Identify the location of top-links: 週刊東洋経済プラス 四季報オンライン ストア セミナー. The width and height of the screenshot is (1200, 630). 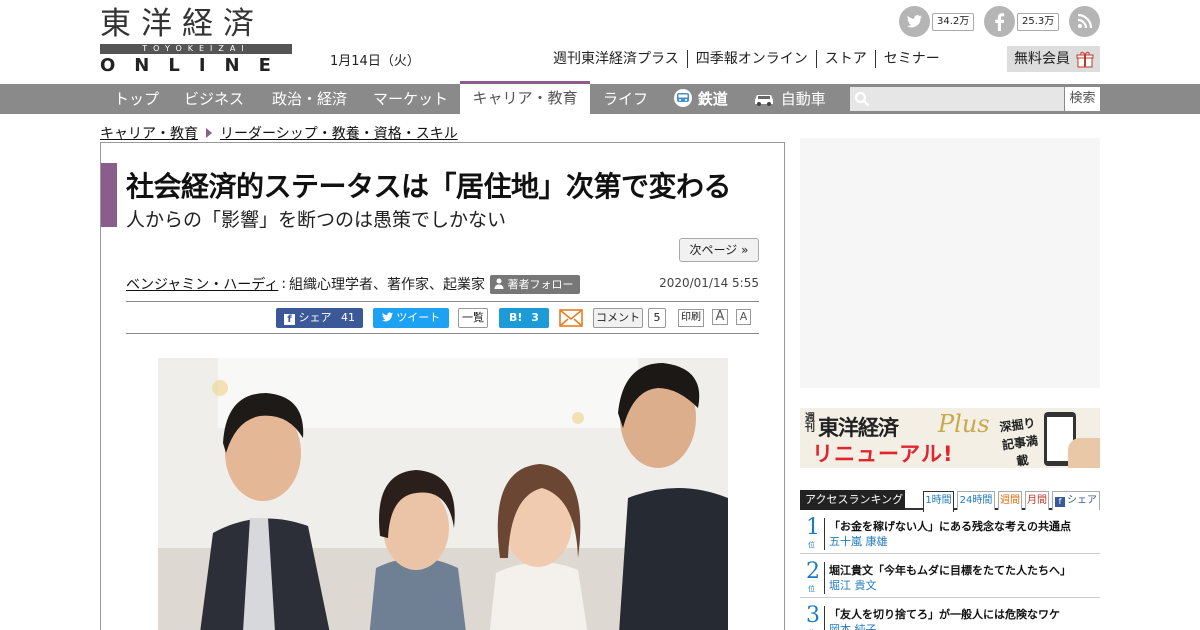
(746, 59).